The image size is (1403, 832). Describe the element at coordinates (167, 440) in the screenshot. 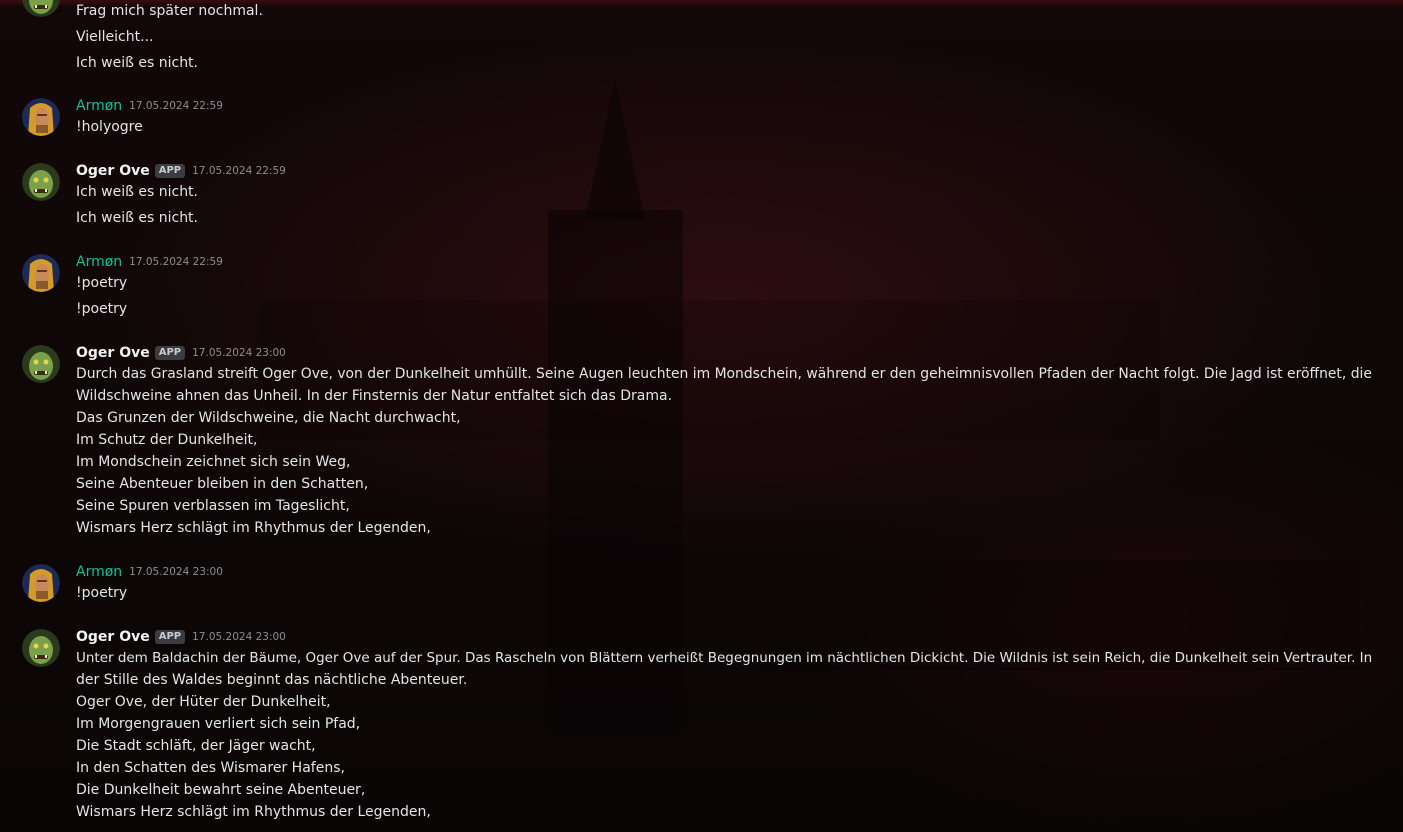

I see `message-line: Im Schutz der Dunkelheit,` at that location.